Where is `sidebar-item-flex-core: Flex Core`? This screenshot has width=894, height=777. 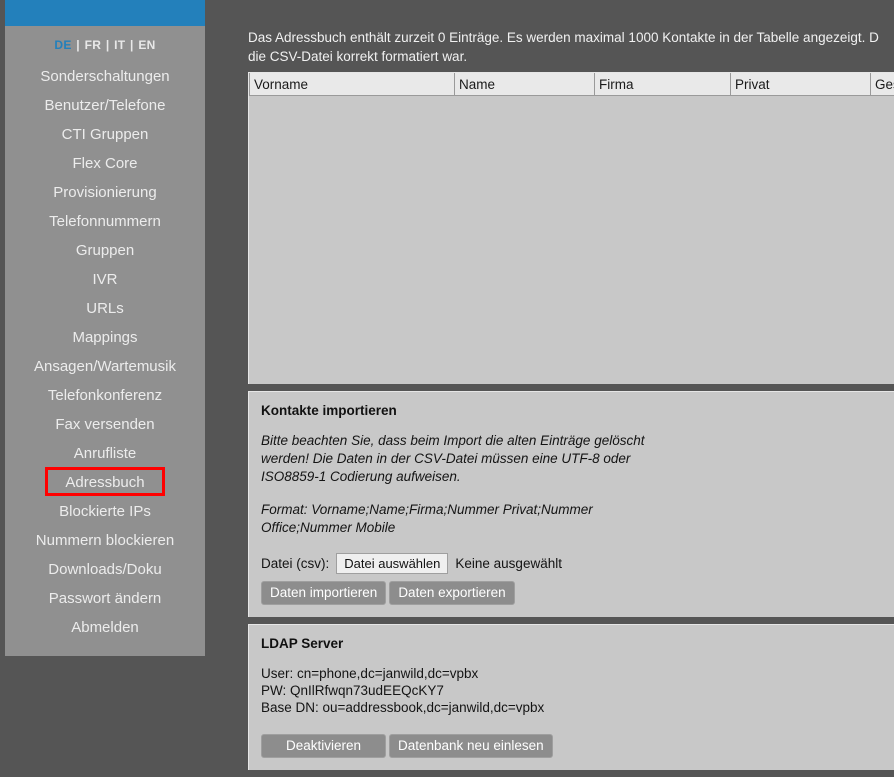 sidebar-item-flex-core: Flex Core is located at coordinates (105, 163).